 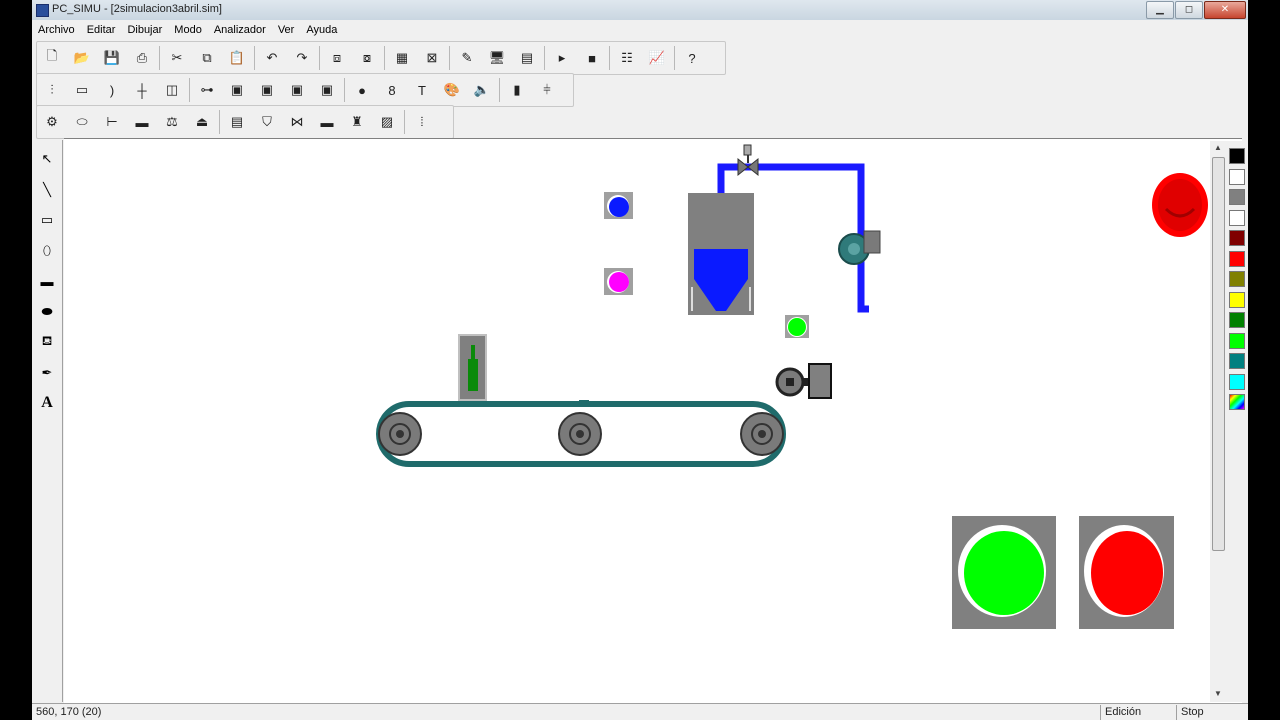 What do you see at coordinates (692, 58) in the screenshot?
I see `help-button: ?` at bounding box center [692, 58].